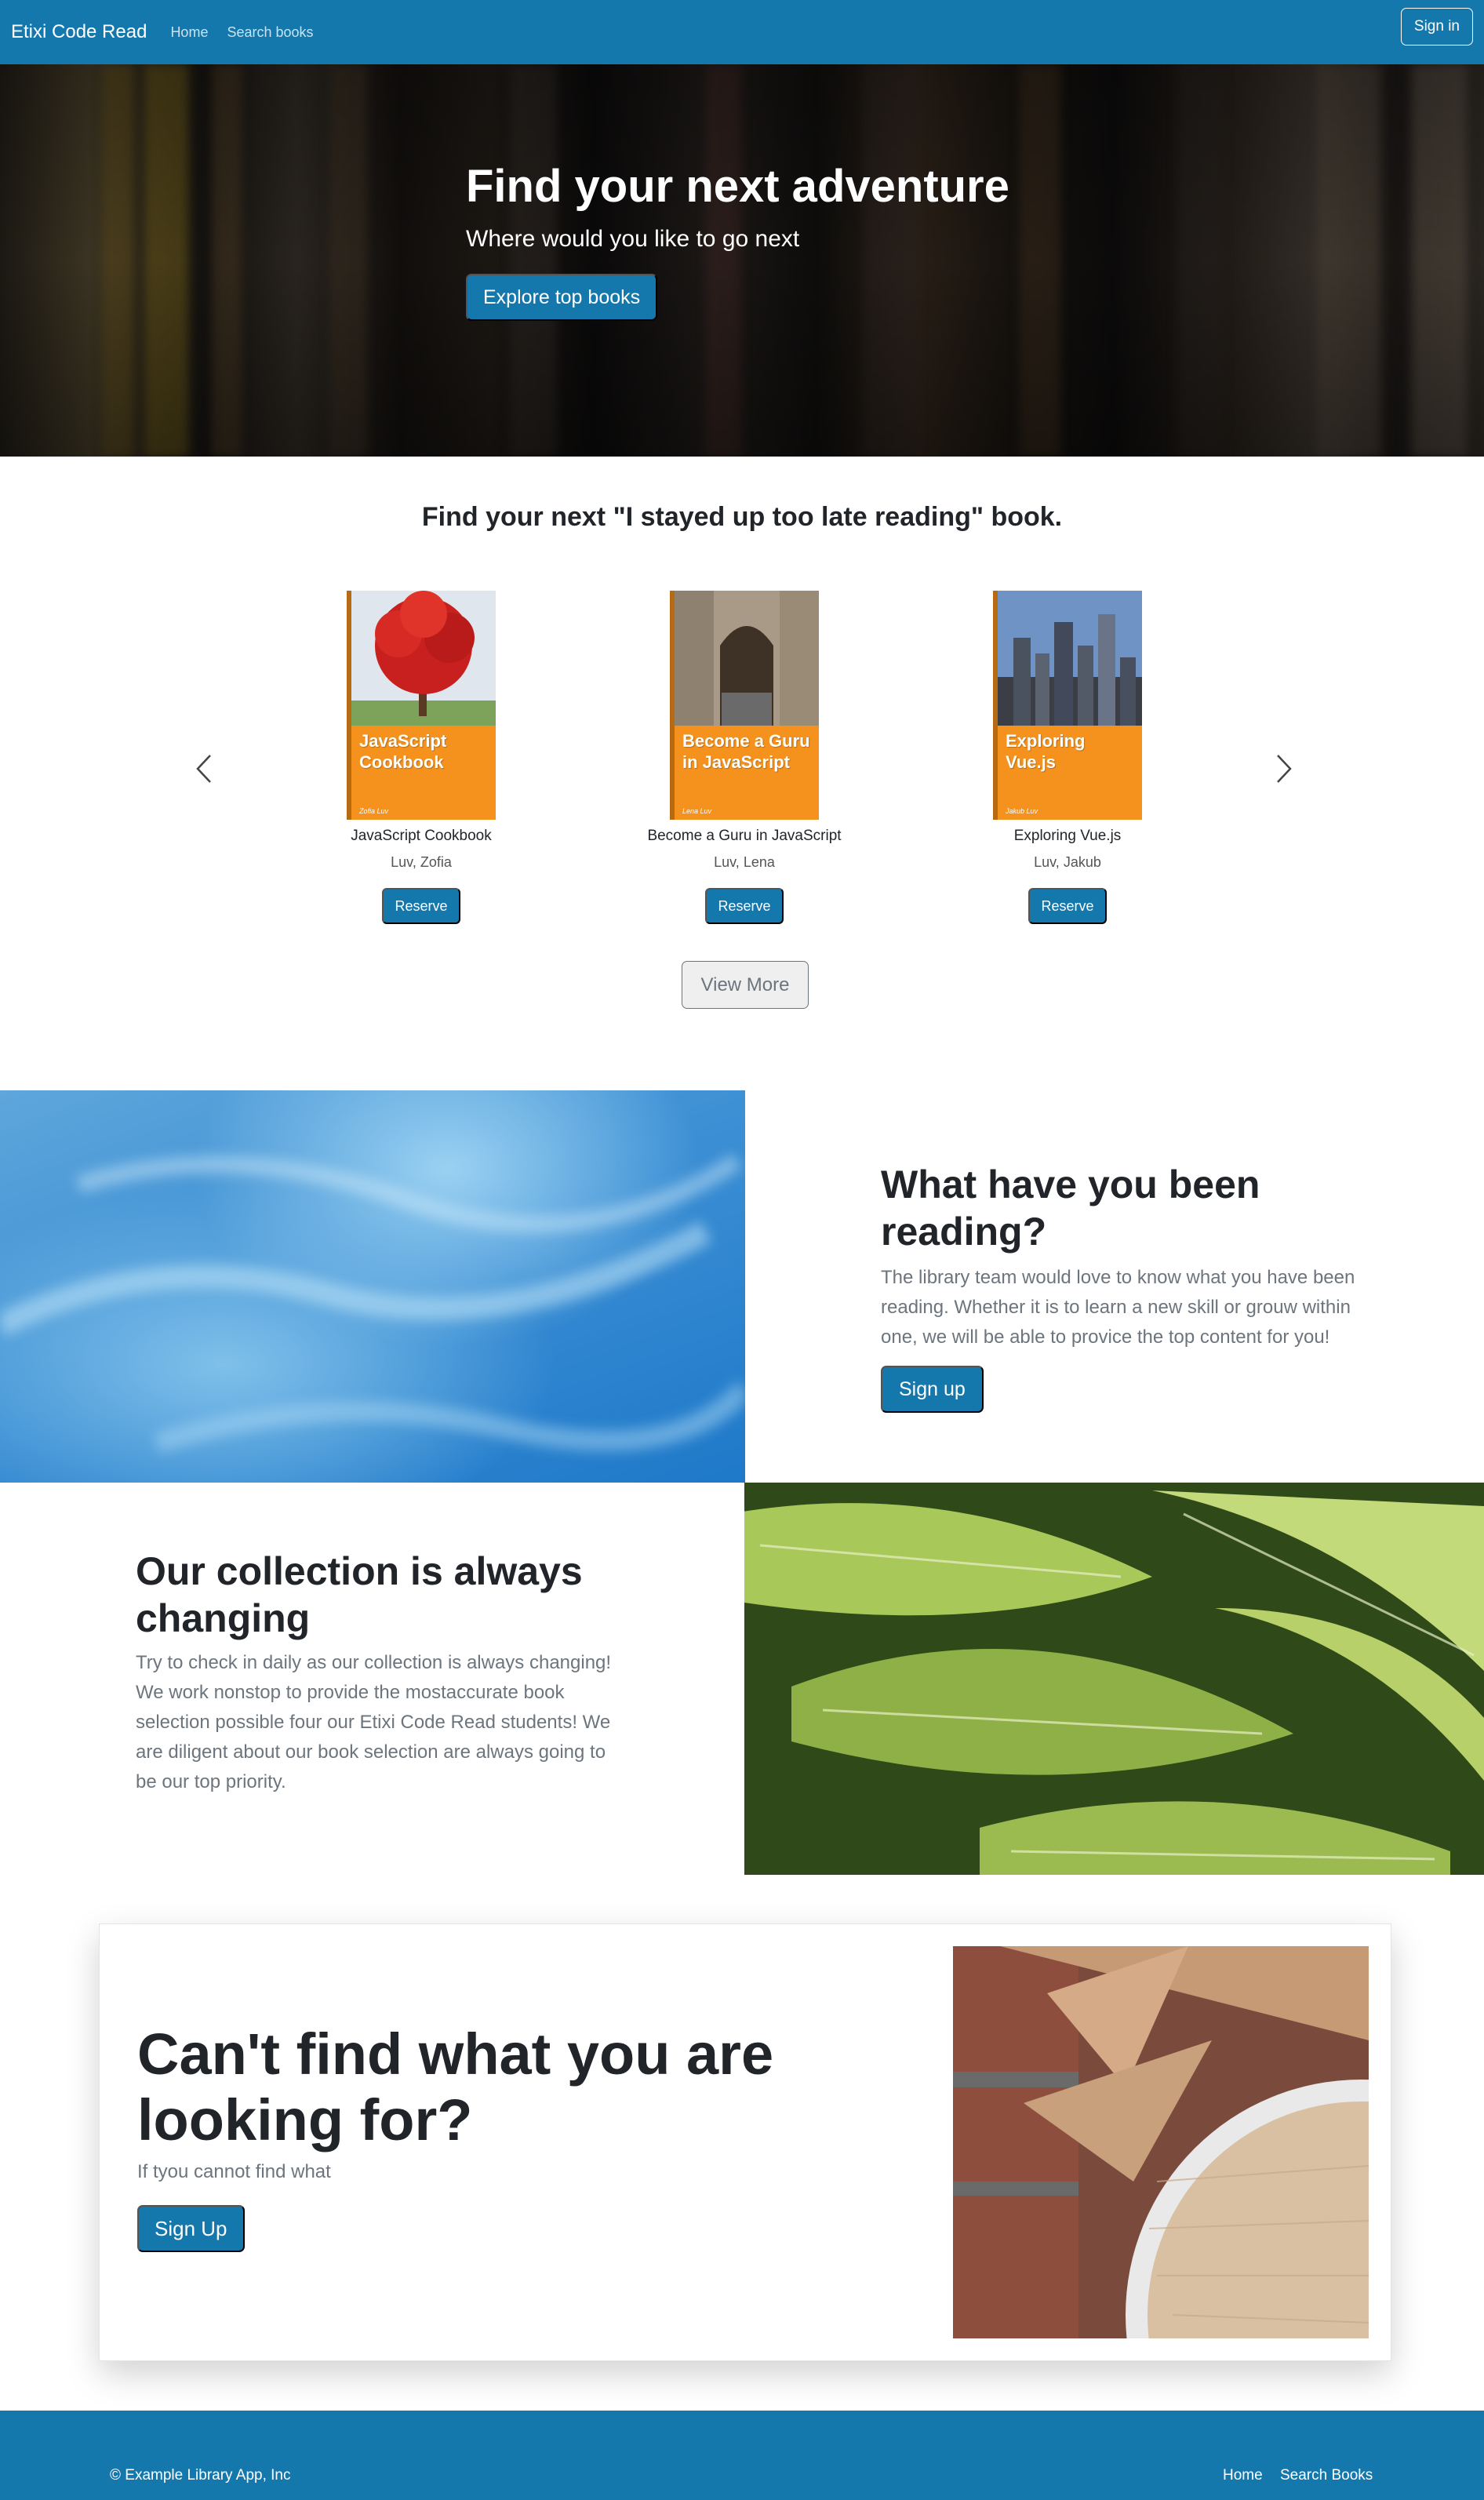  Describe the element at coordinates (270, 32) in the screenshot. I see `nav-link-search-books: Search books` at that location.